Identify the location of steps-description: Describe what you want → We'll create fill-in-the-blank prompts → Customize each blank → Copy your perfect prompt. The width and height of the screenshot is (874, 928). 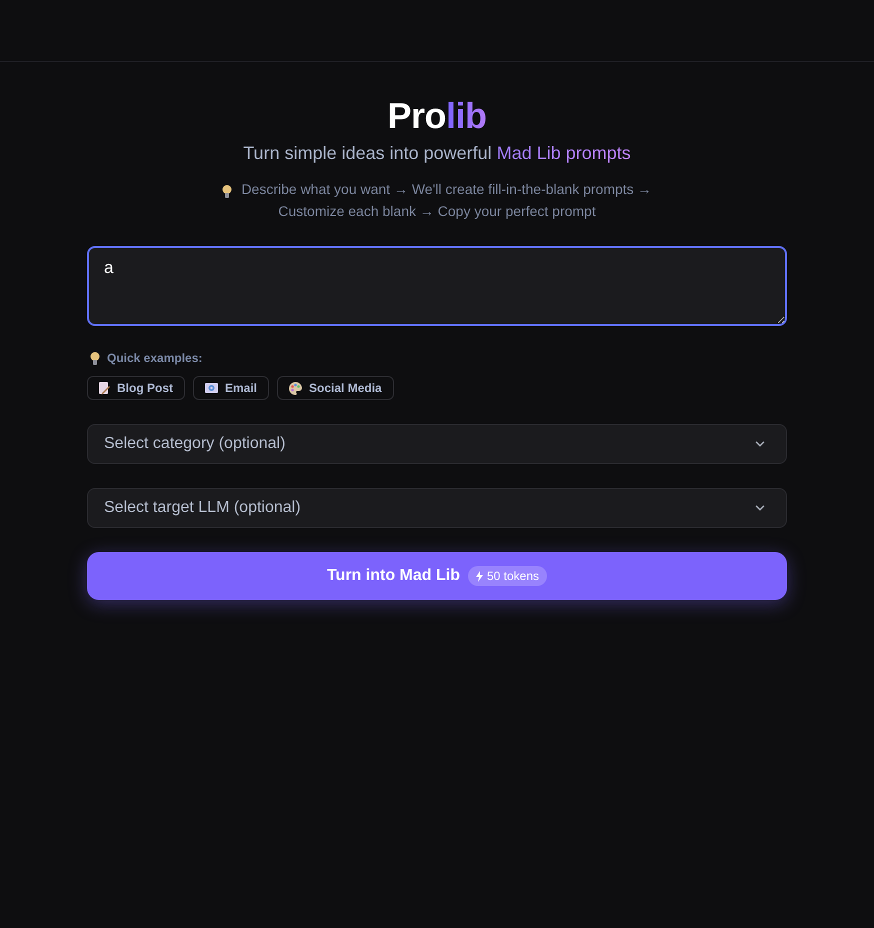
(446, 200).